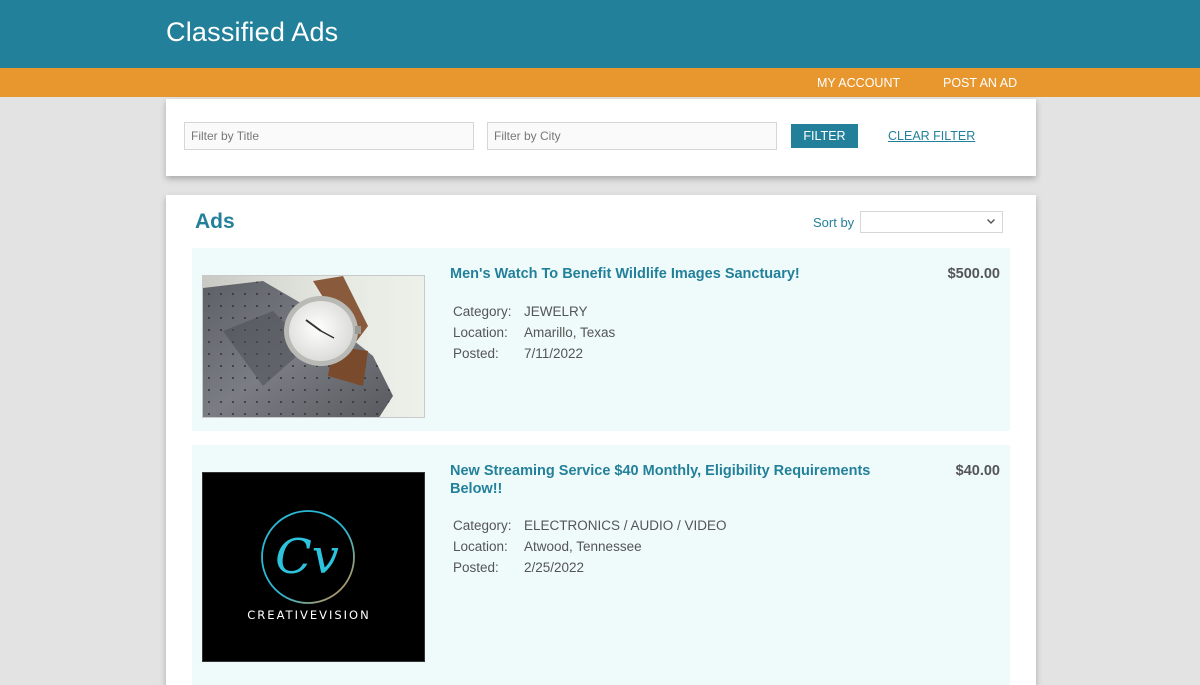  What do you see at coordinates (625, 525) in the screenshot?
I see `category-value: ELECTRONICS / AUDIO / VIDEO` at bounding box center [625, 525].